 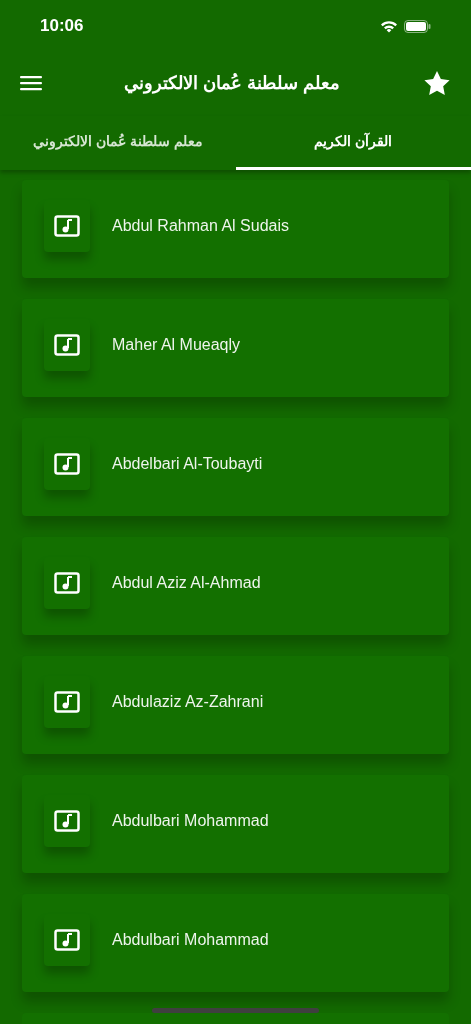 I want to click on reciter-name: Maher Al Mueaqly, so click(x=176, y=345).